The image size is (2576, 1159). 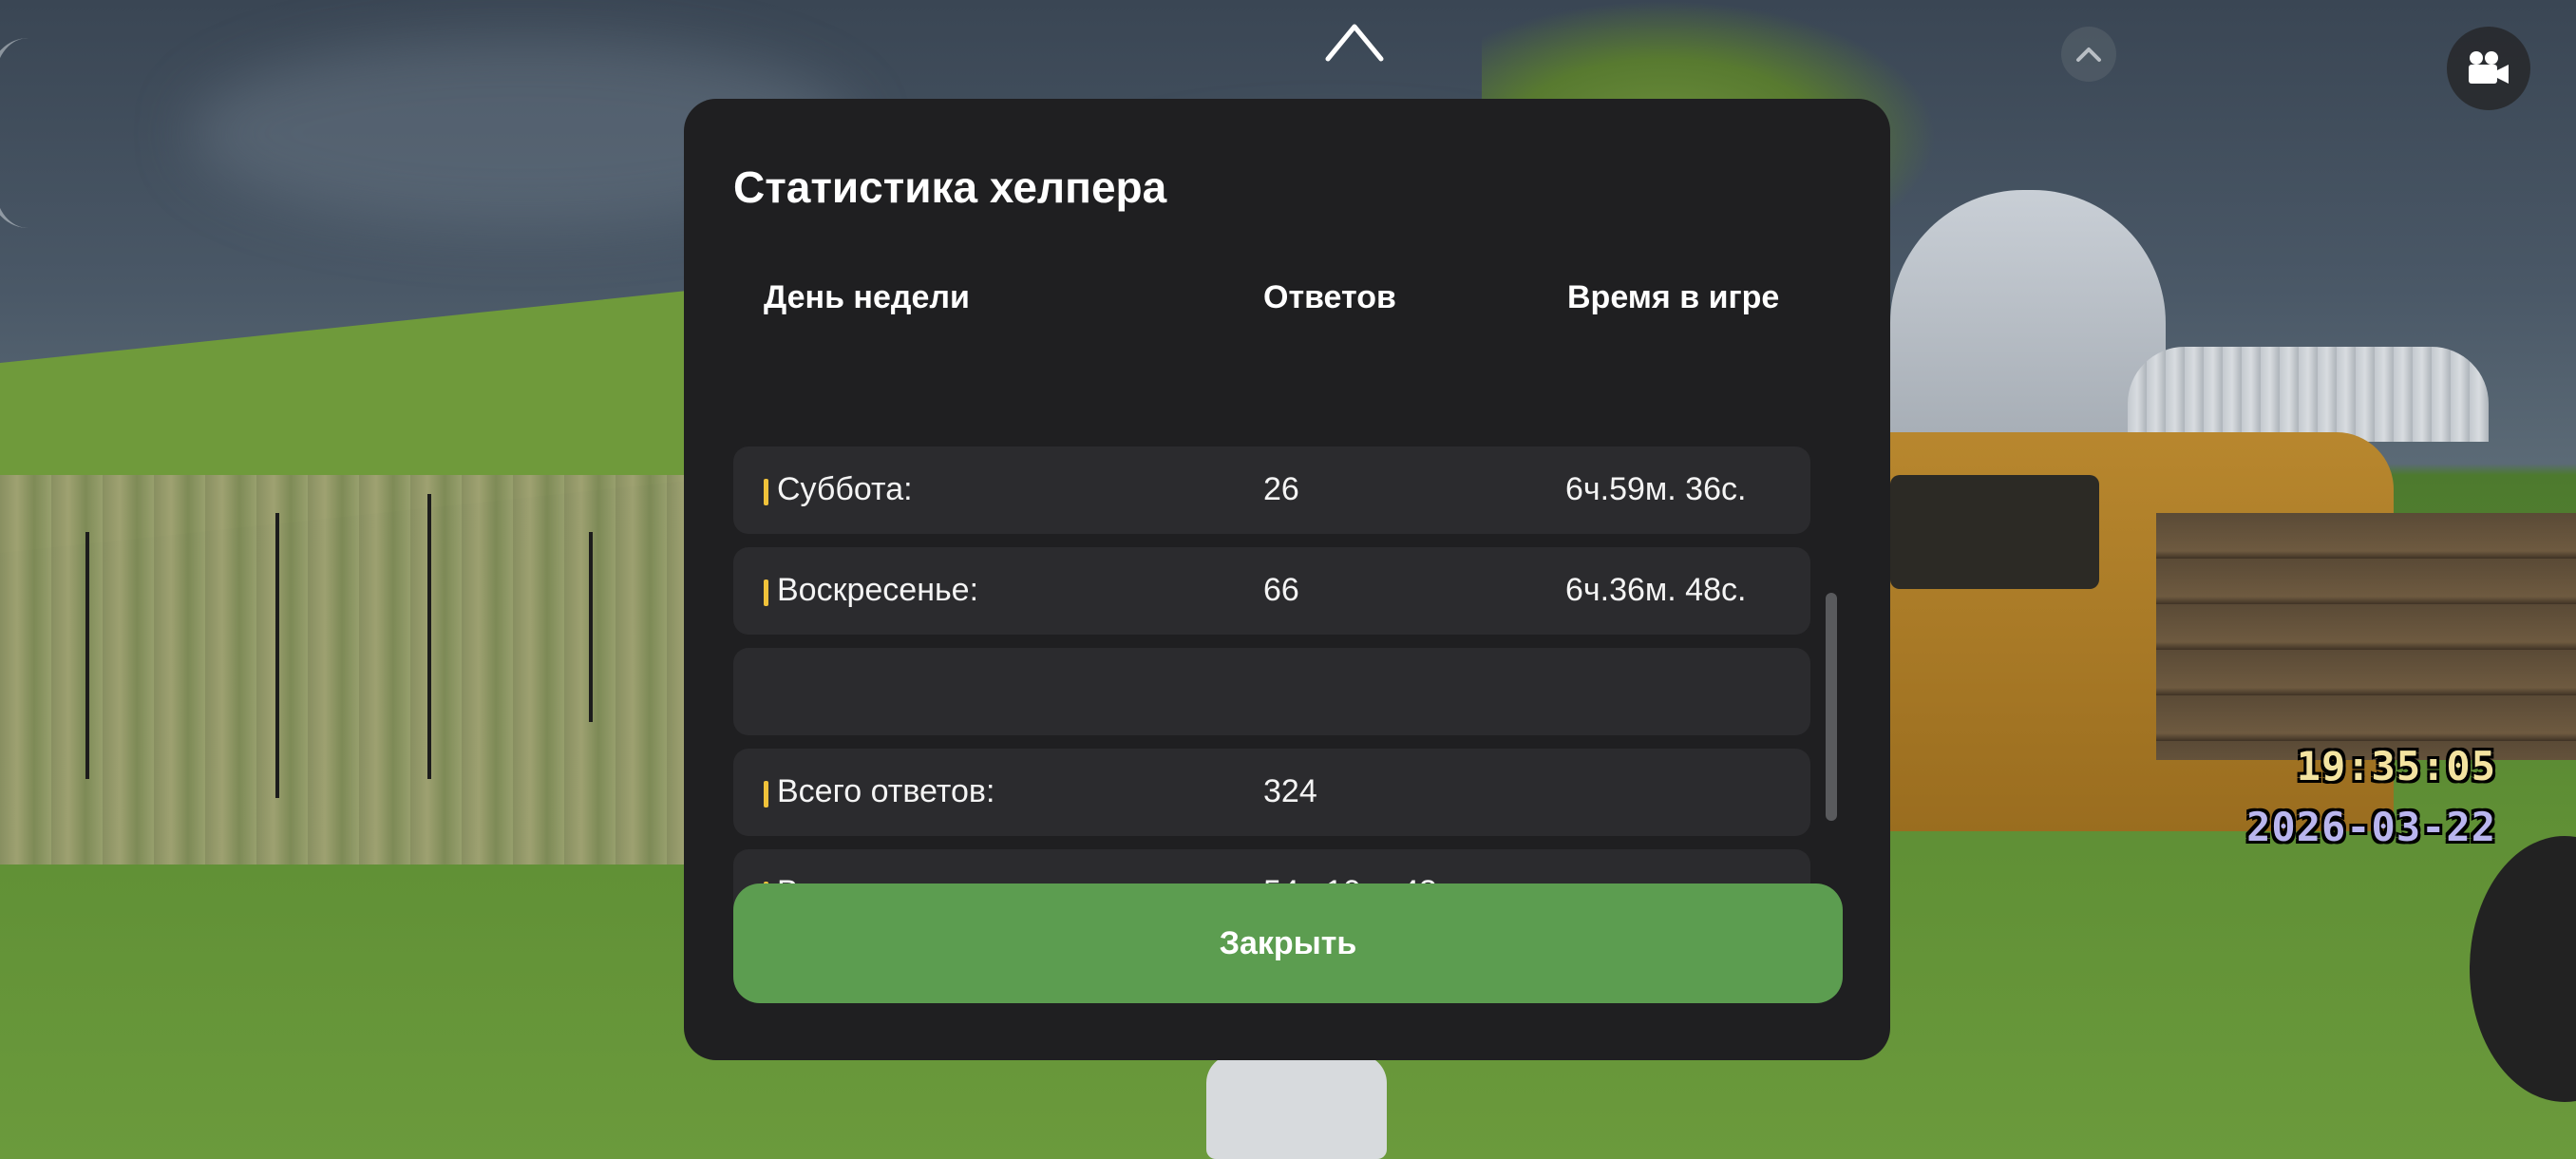 I want to click on row-time: 6ч.36м. 48с., so click(x=1656, y=590).